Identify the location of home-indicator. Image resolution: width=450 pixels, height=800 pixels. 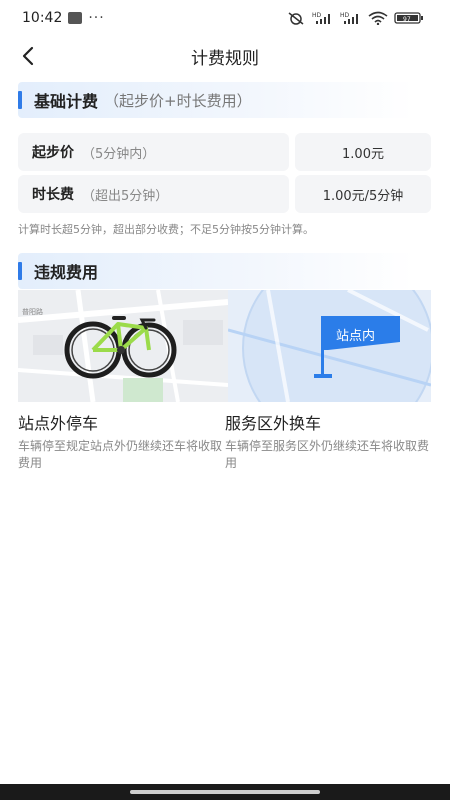
(225, 792).